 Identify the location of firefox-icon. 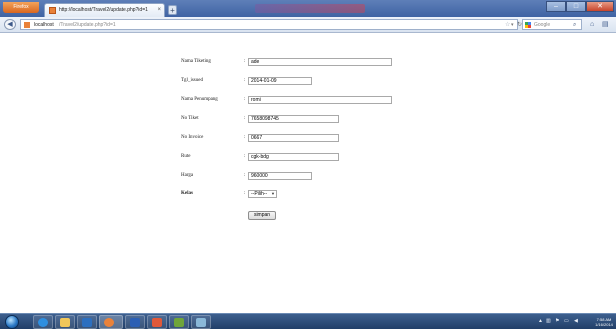
(109, 322).